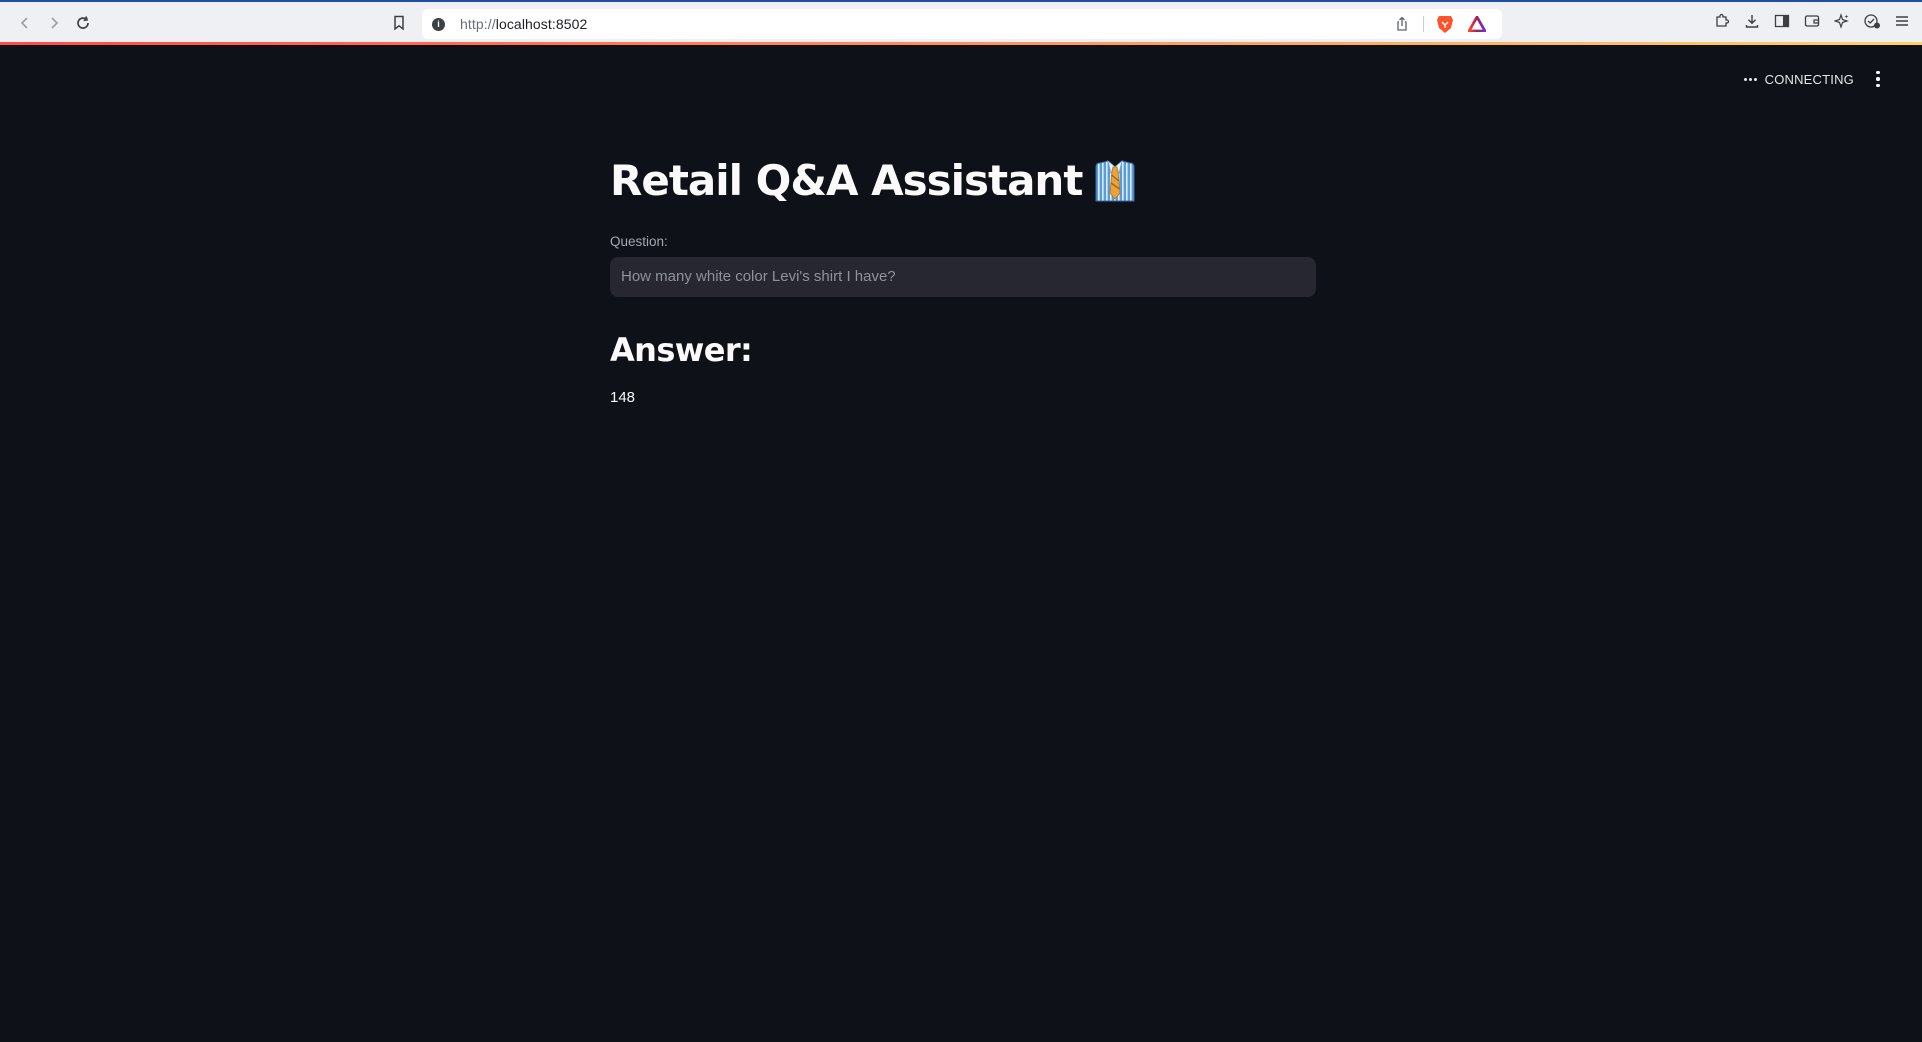 The height and width of the screenshot is (1042, 1922). What do you see at coordinates (1477, 24) in the screenshot?
I see `triangle-rewards-icon` at bounding box center [1477, 24].